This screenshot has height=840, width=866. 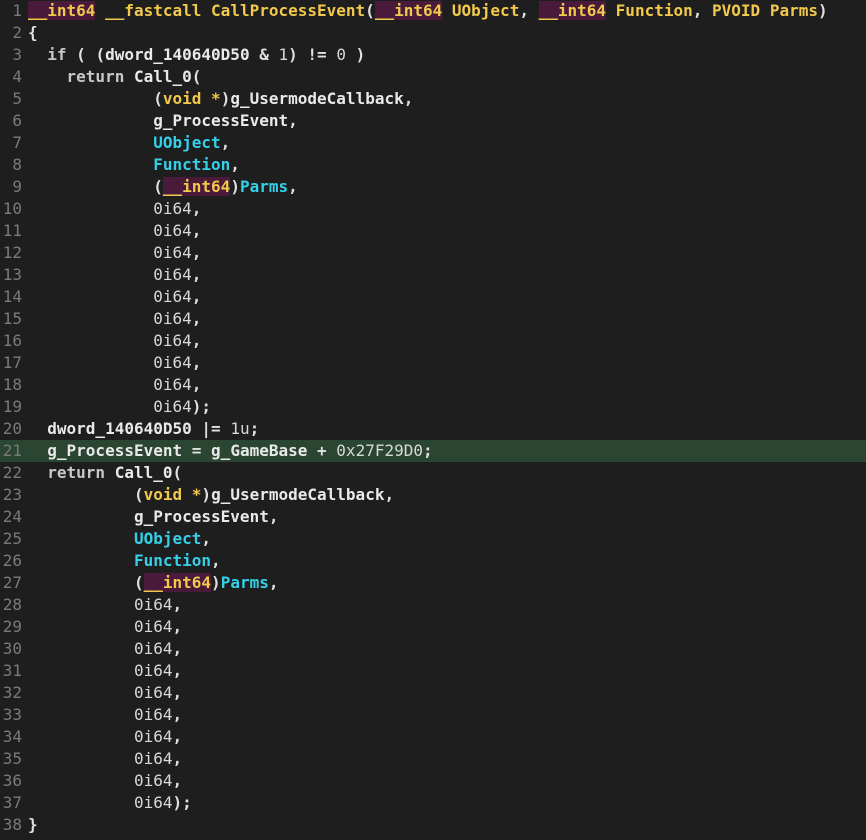 I want to click on code-line: 32 0i64,, so click(x=433, y=693).